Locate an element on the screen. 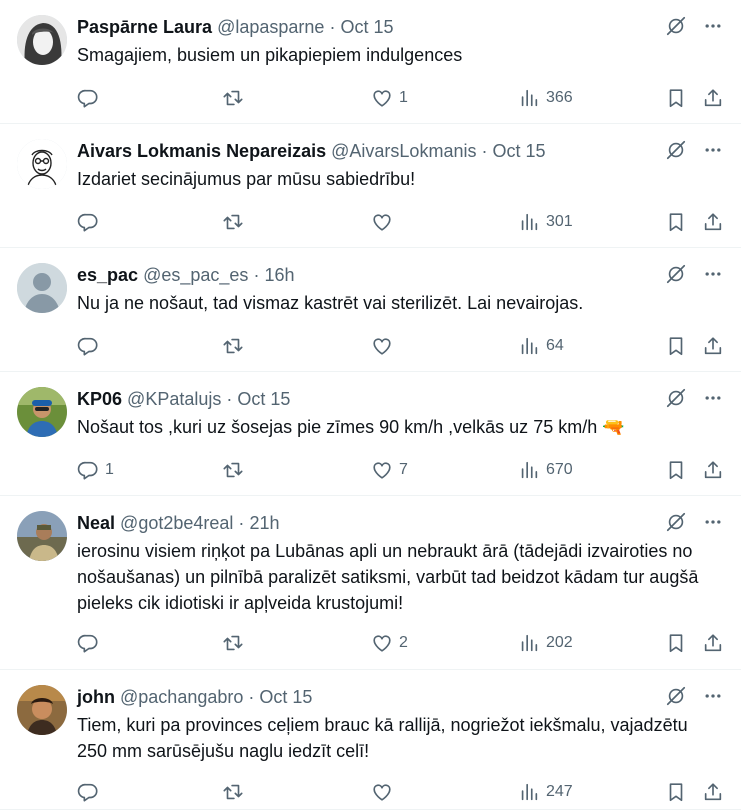  retweet-icon is located at coordinates (233, 346).